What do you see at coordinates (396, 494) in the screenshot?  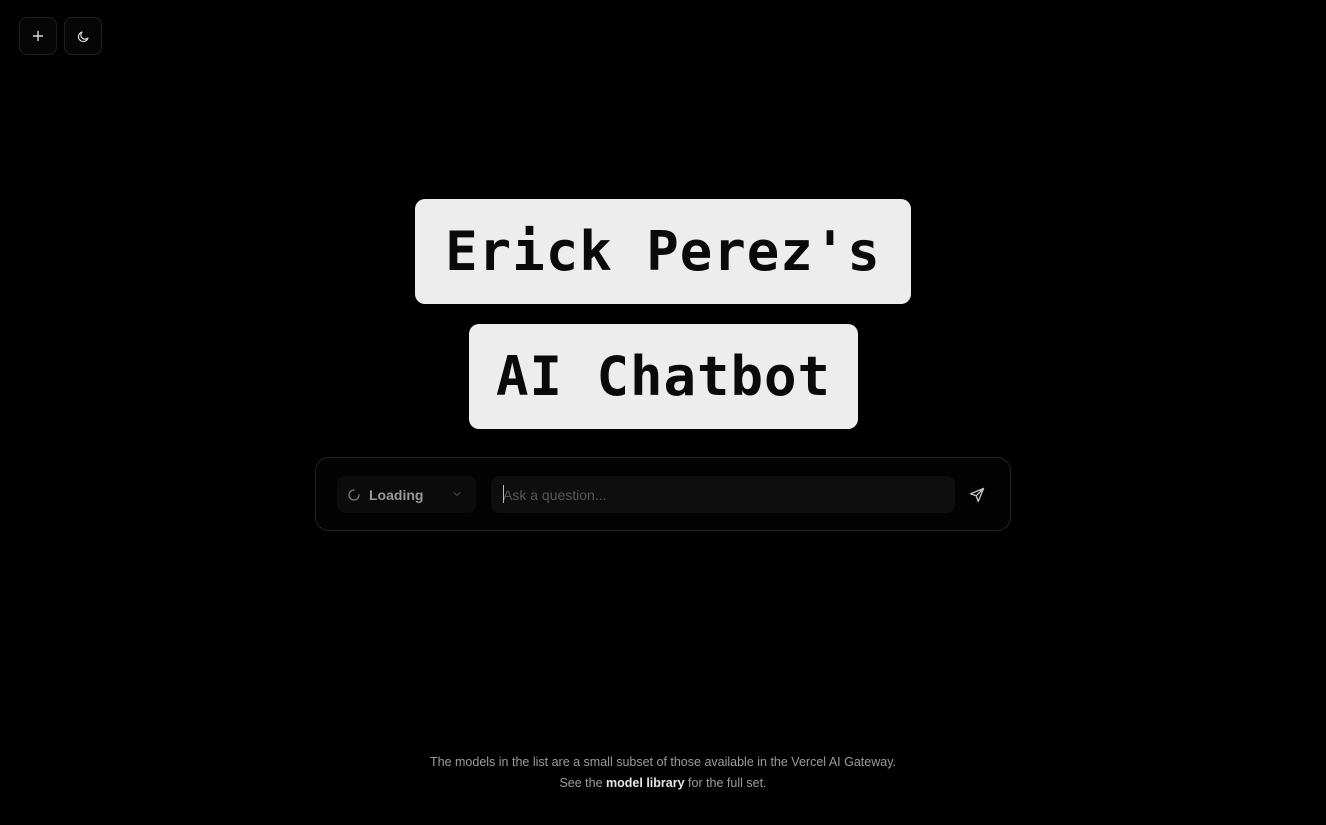 I see `model-selector-label: Loading` at bounding box center [396, 494].